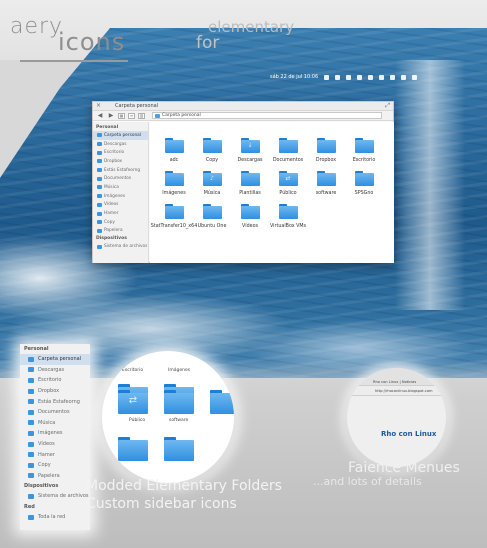  I want to click on panel-clock: sáb 22 de jul 10:06, so click(294, 77).